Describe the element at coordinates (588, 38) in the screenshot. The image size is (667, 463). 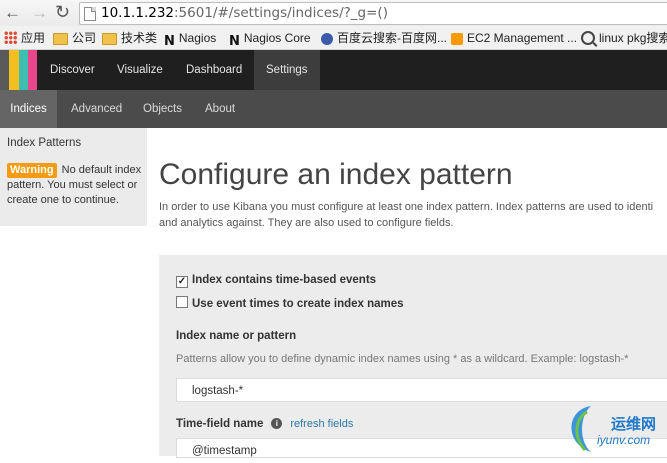
I see `search-icon` at that location.